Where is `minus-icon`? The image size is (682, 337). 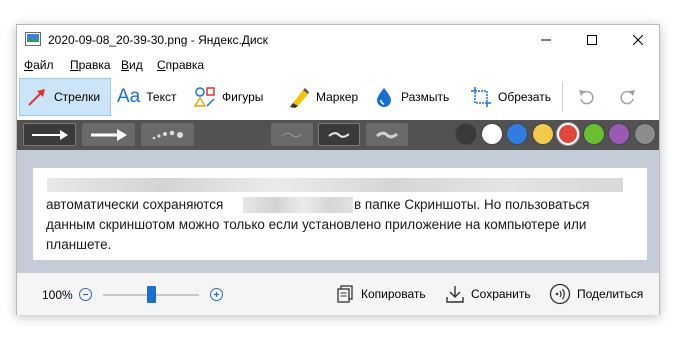 minus-icon is located at coordinates (85, 294).